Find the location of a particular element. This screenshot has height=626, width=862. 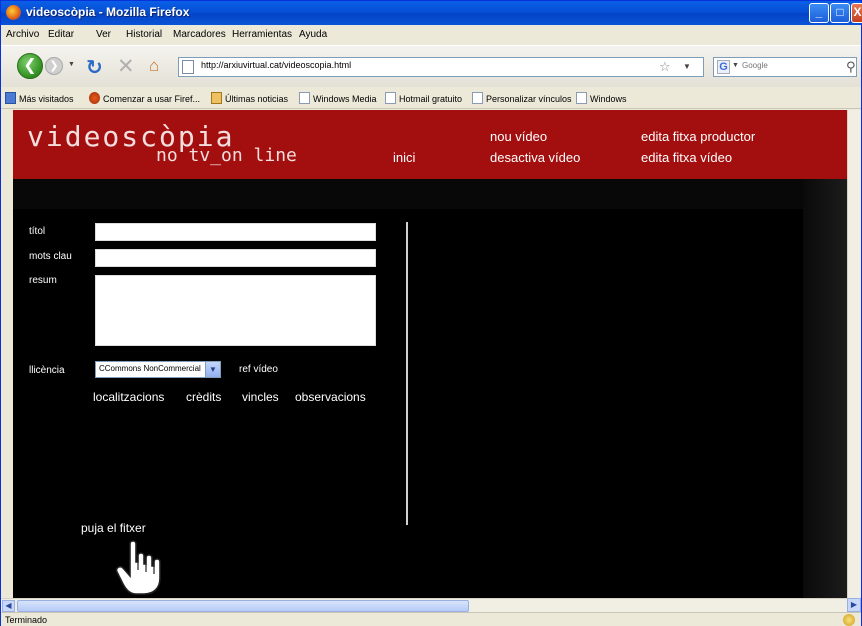

site-tagline: no tv_on line is located at coordinates (226, 155).